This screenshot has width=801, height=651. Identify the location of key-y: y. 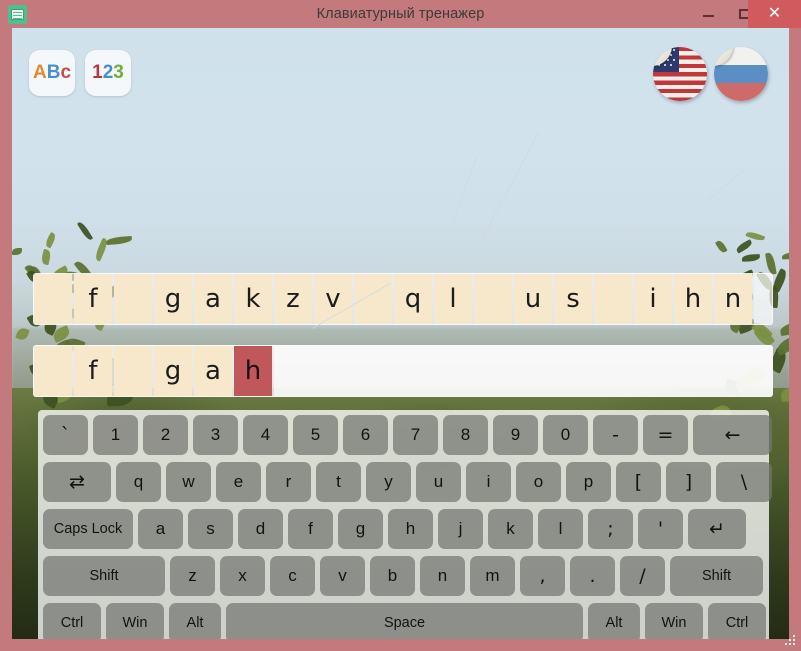
(388, 482).